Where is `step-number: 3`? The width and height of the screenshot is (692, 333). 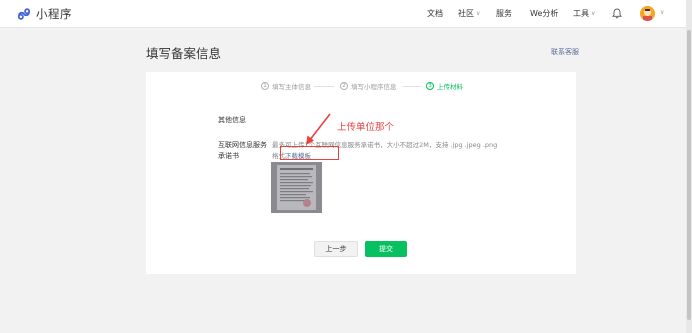 step-number: 3 is located at coordinates (430, 86).